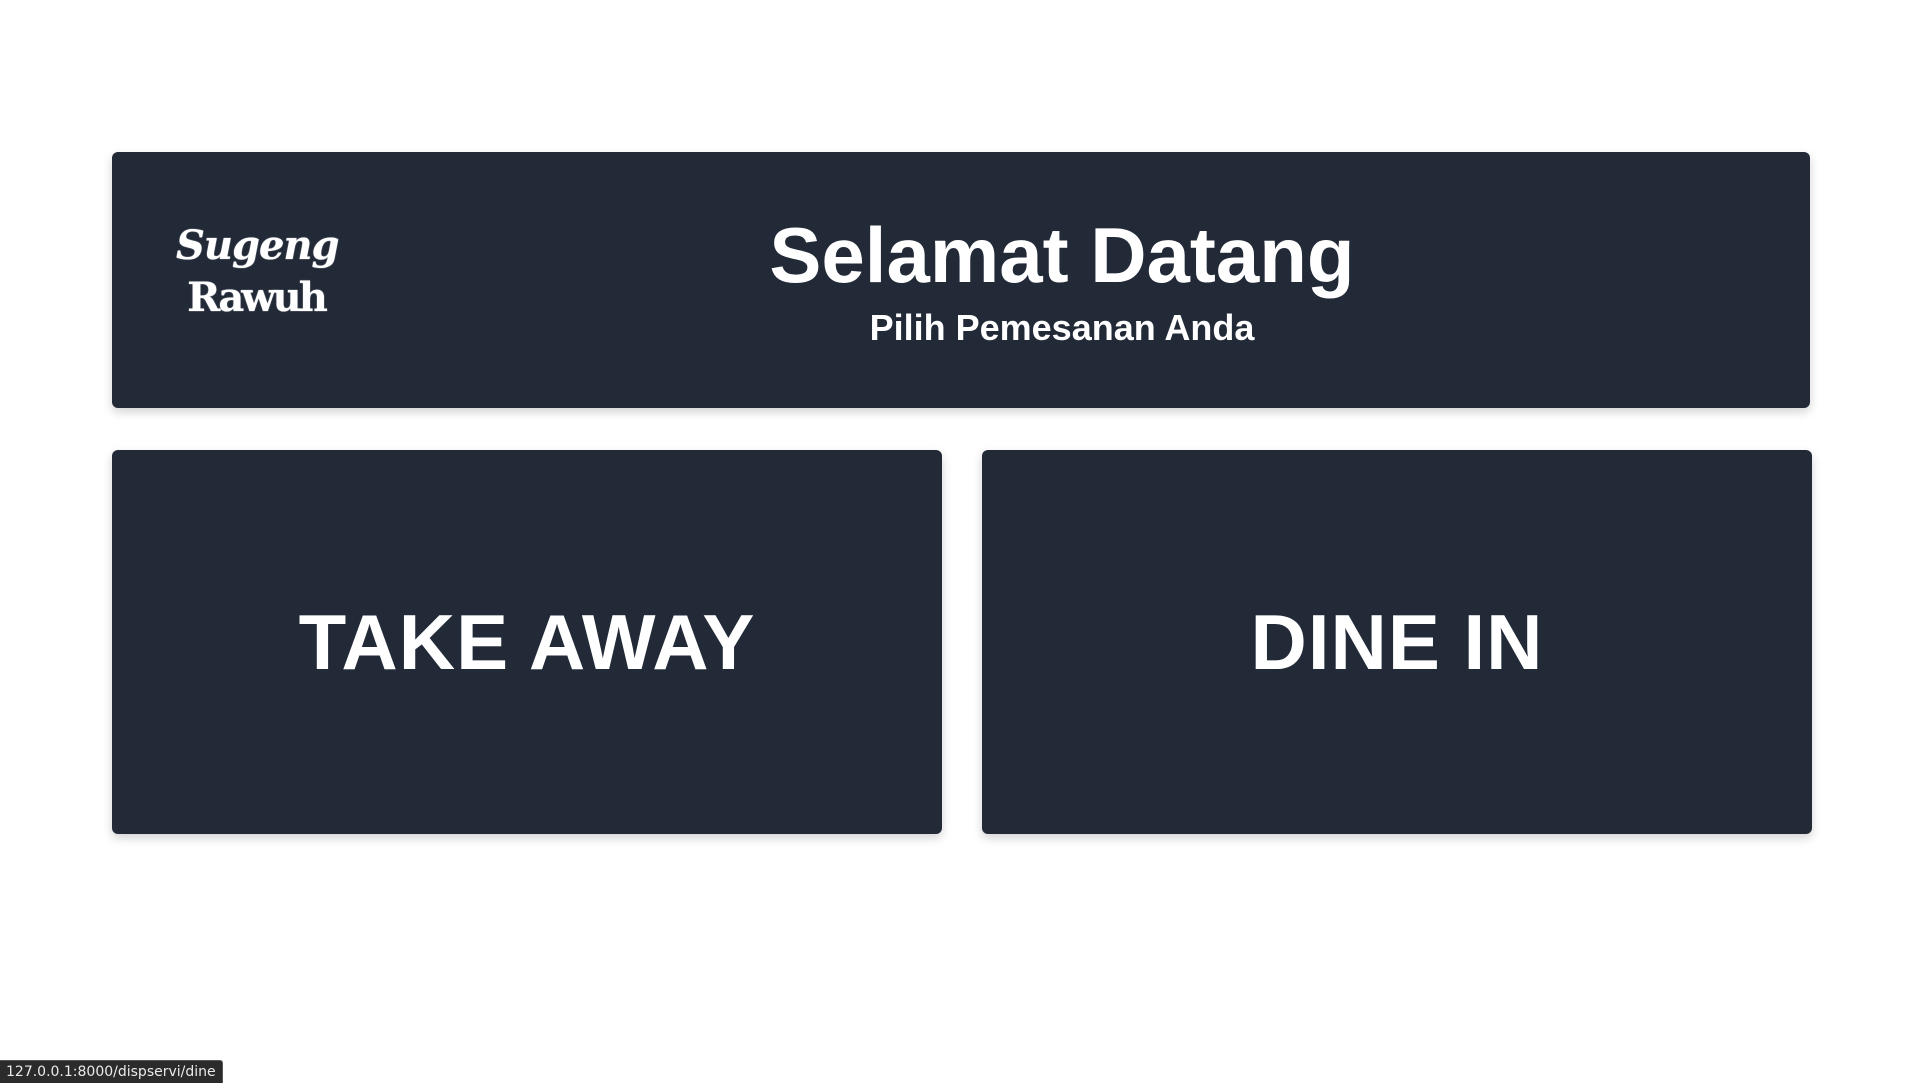 This screenshot has height=1083, width=1920. I want to click on logo: Sugeng Rawuh, so click(257, 276).